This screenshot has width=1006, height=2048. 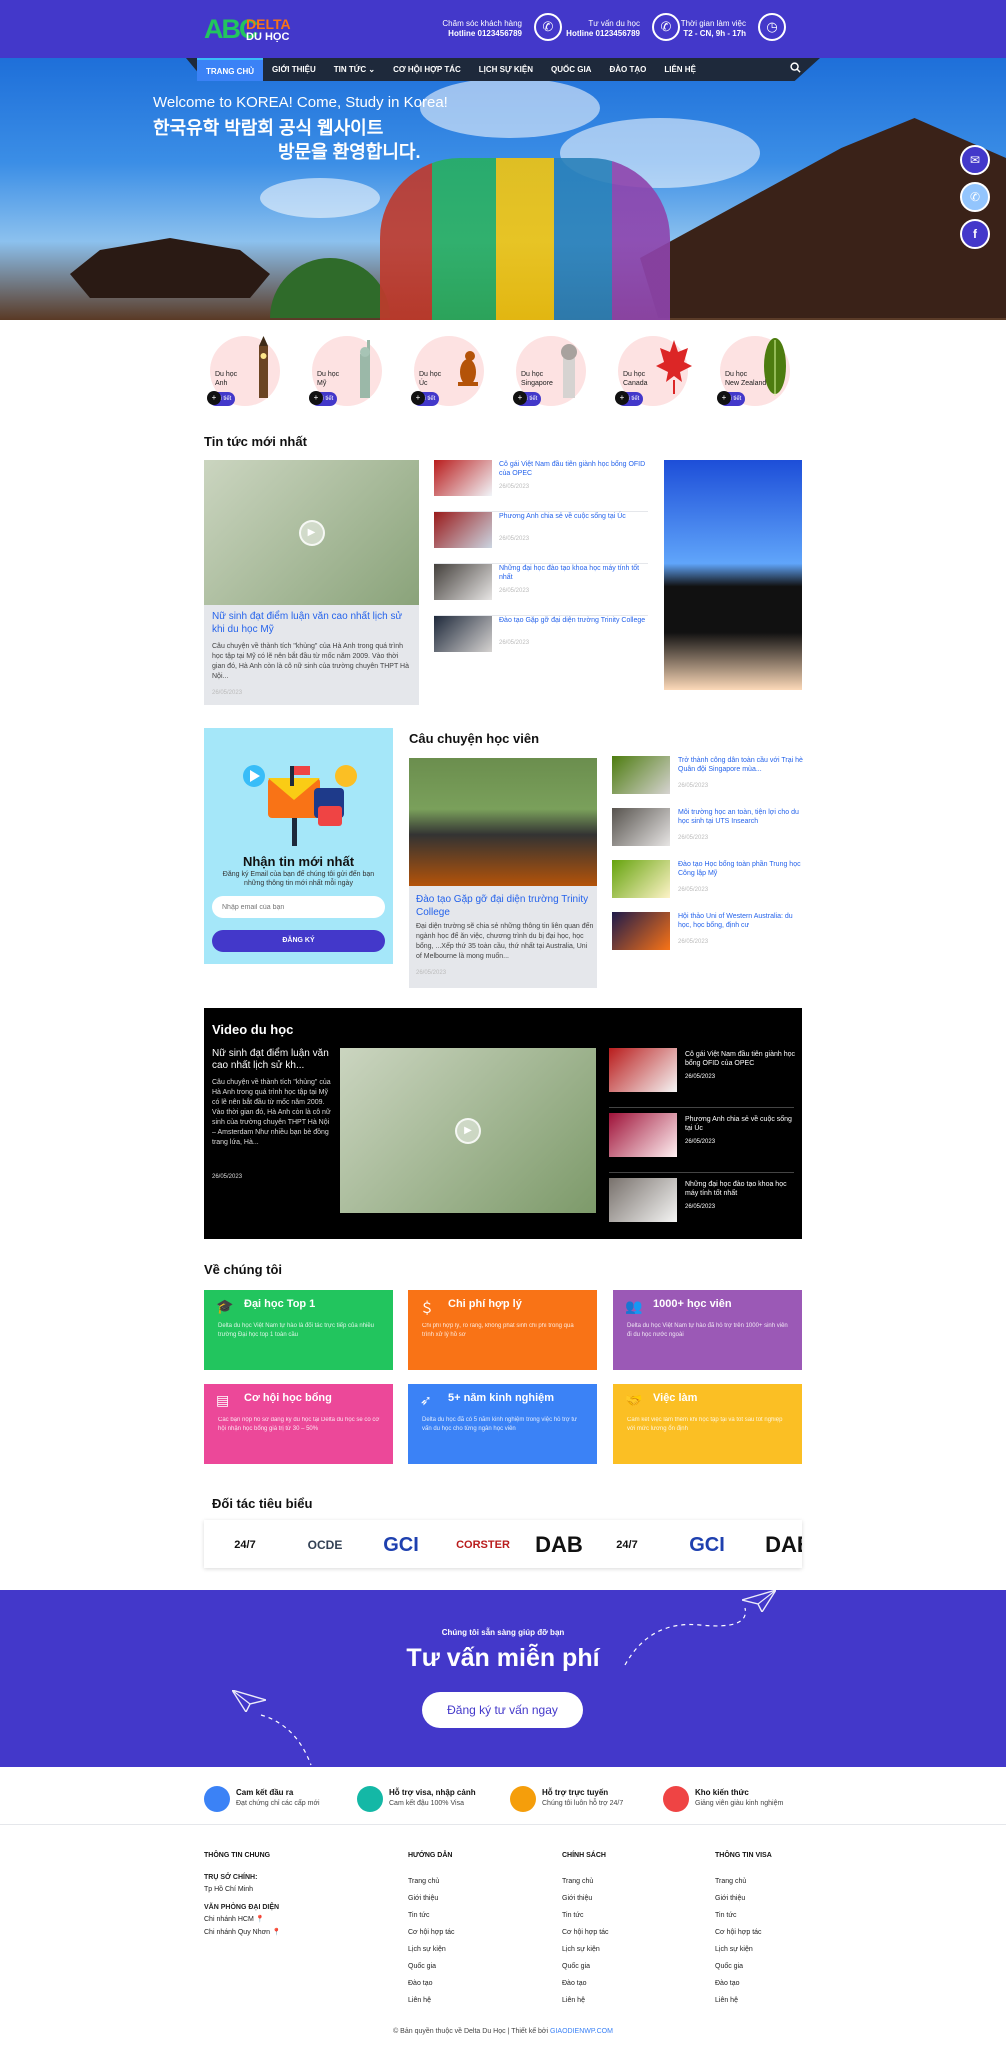 What do you see at coordinates (652, 375) in the screenshot?
I see `country-card-canada: Du học Canada + Chi tiết` at bounding box center [652, 375].